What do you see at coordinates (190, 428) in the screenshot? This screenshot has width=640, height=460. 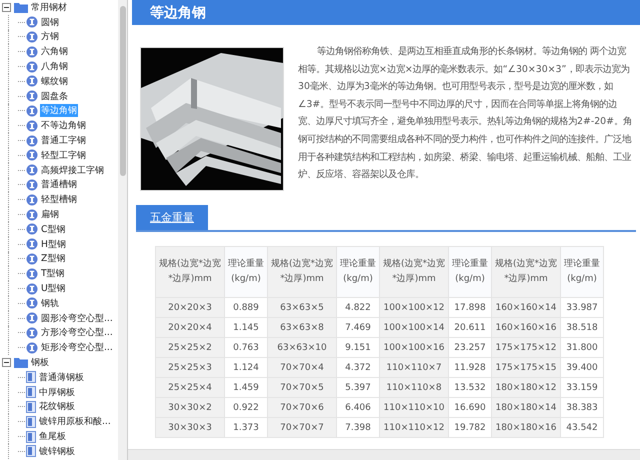 I see `table-cell: 30×30×3` at bounding box center [190, 428].